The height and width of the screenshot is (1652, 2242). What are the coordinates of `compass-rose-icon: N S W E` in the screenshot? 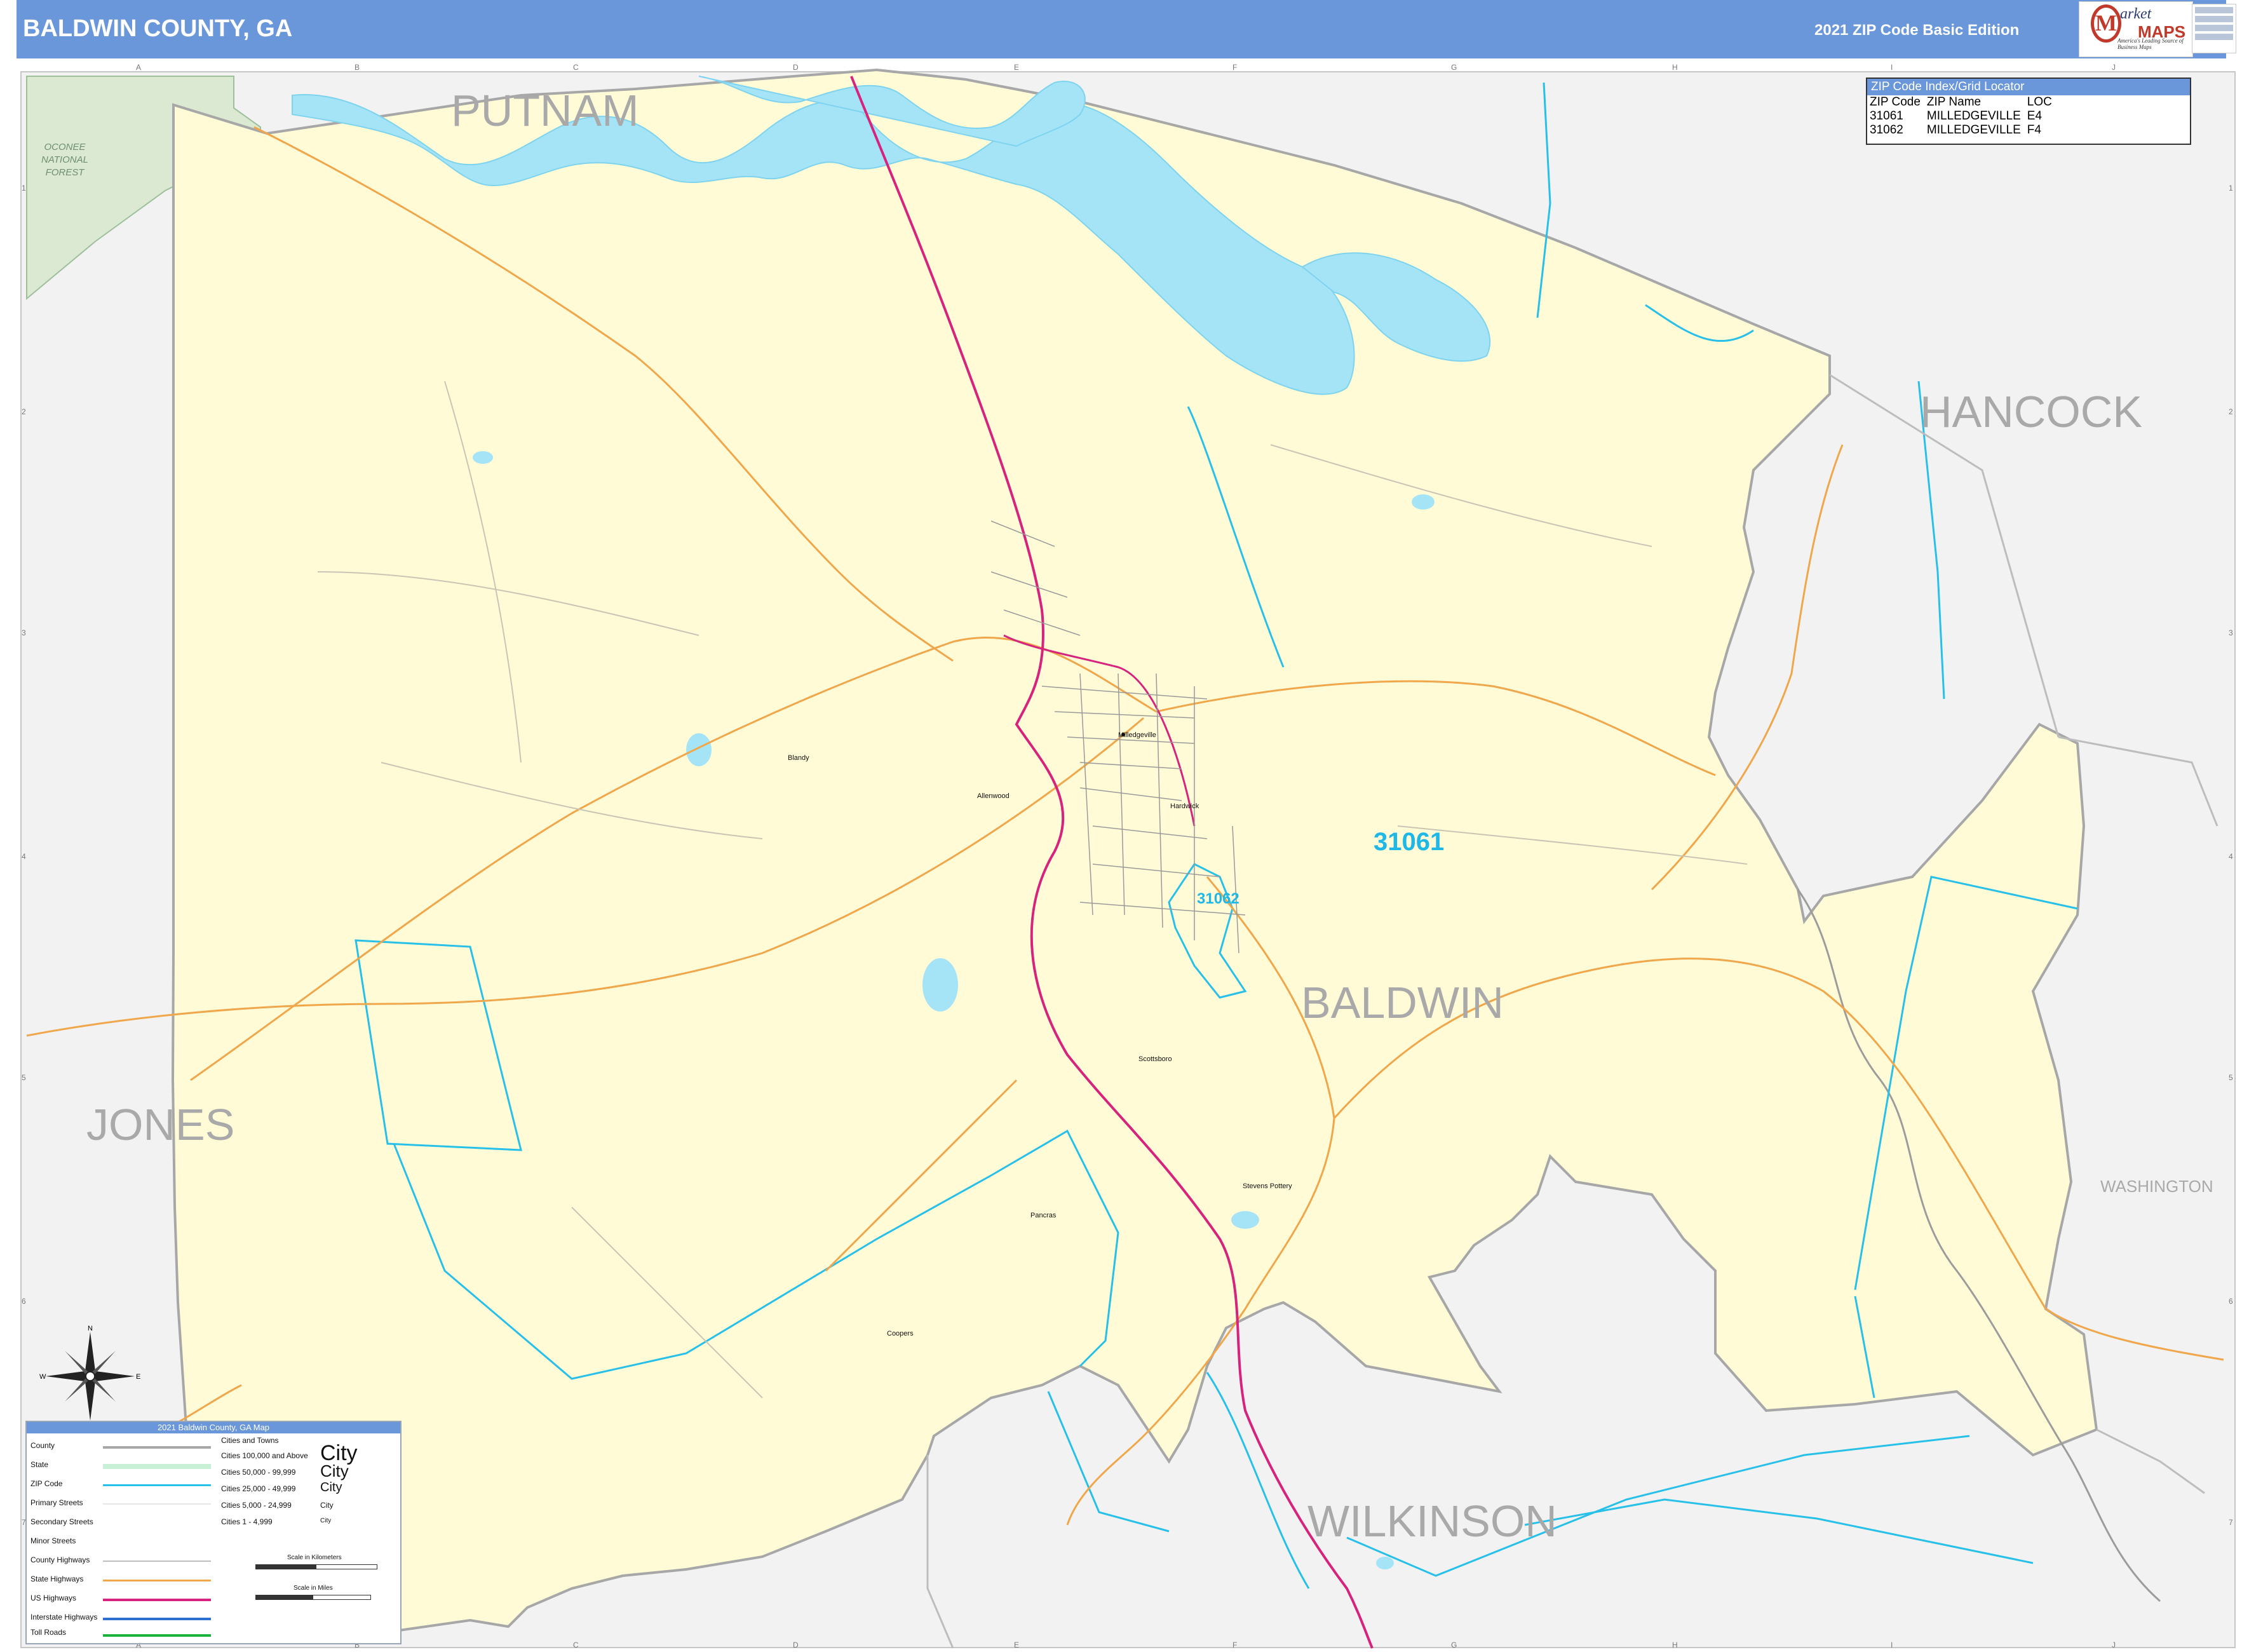 It's located at (89, 1376).